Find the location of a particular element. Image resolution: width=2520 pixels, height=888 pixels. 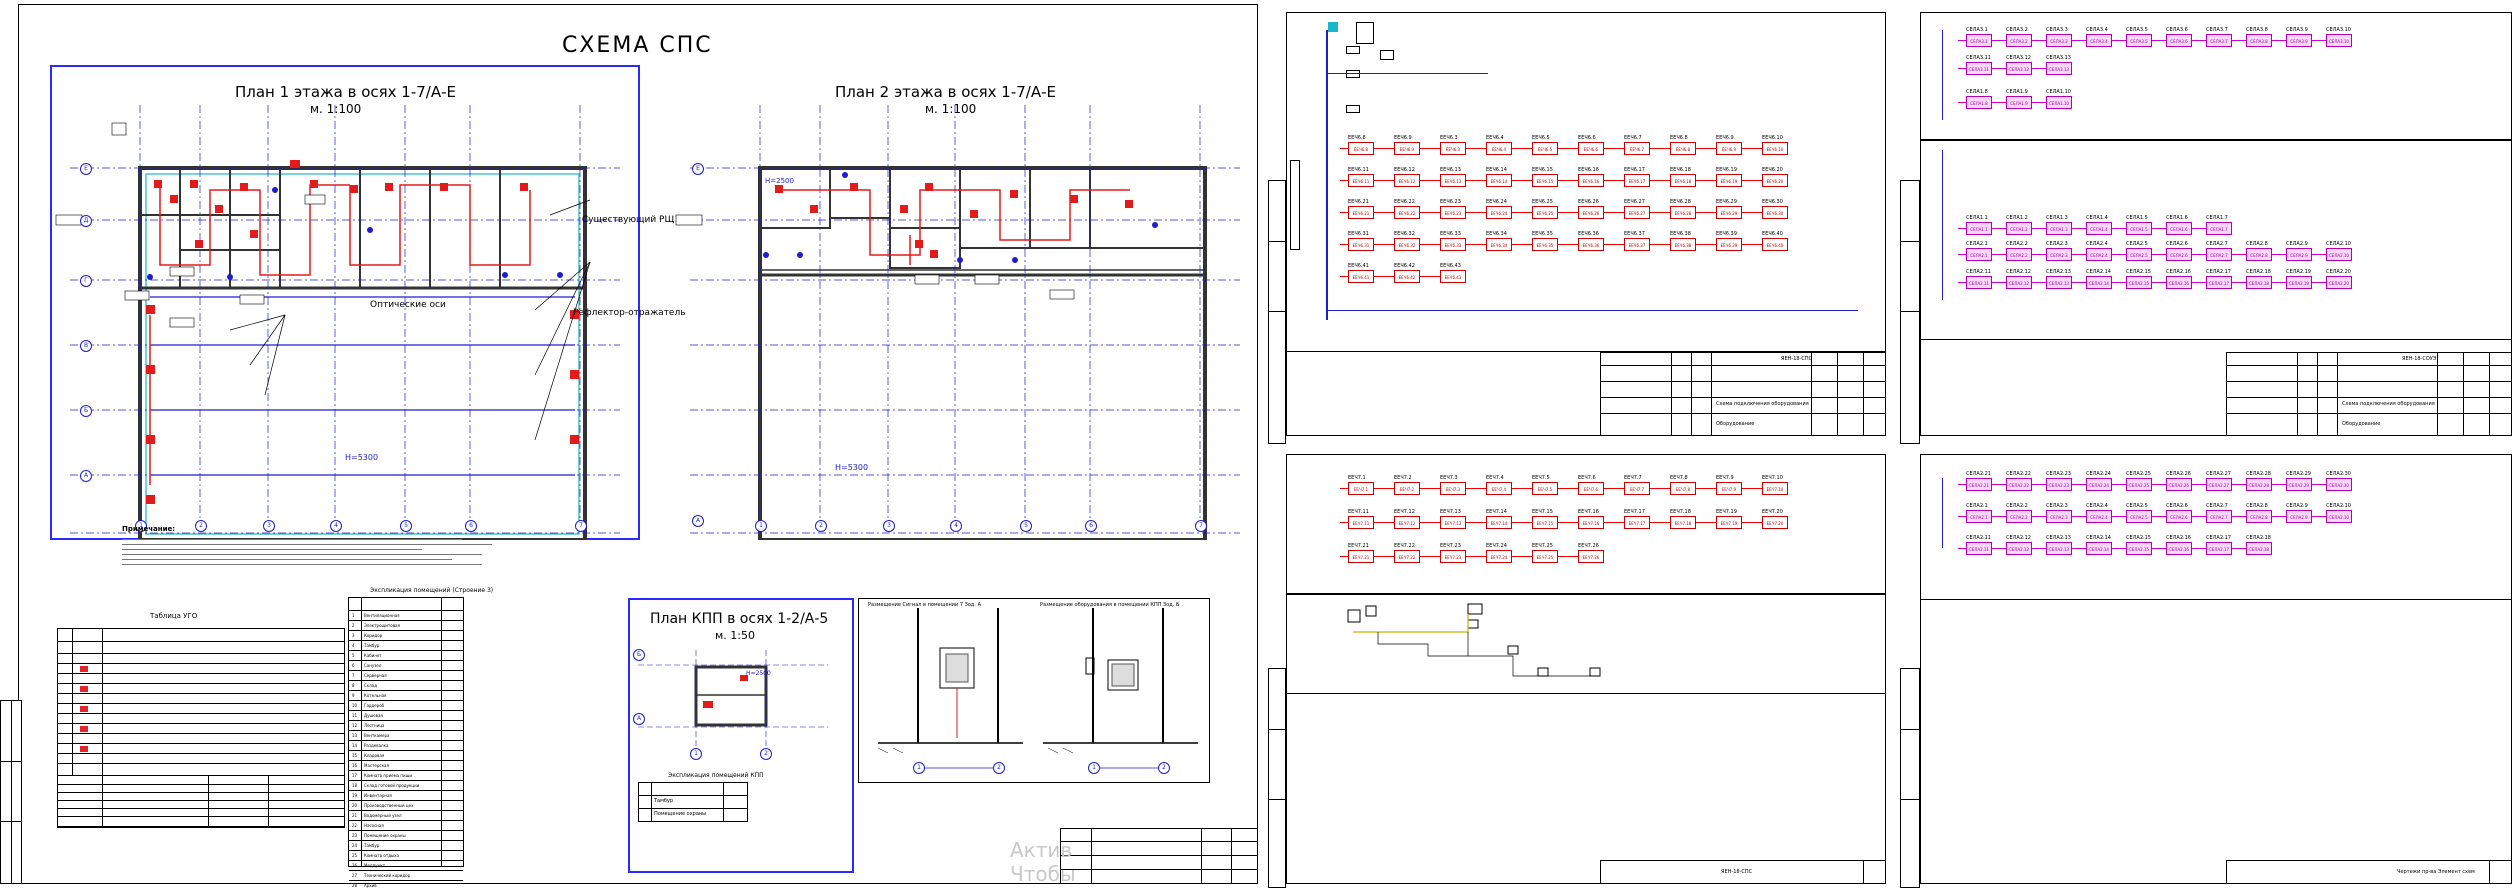

device-chip: ЕЕЧ6.18 is located at coordinates (1683, 180).